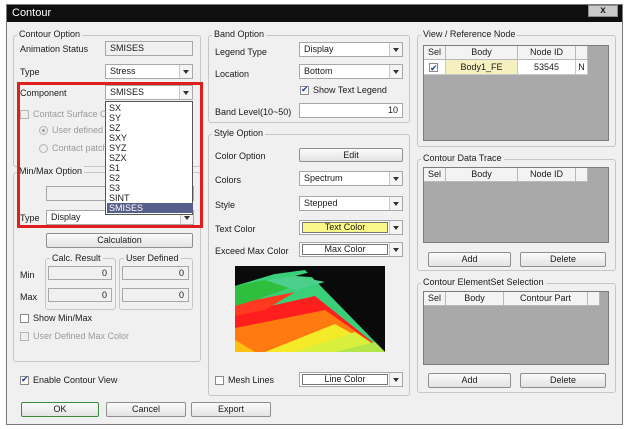 The height and width of the screenshot is (429, 628). What do you see at coordinates (32, 13) in the screenshot?
I see `window-title: Contour` at bounding box center [32, 13].